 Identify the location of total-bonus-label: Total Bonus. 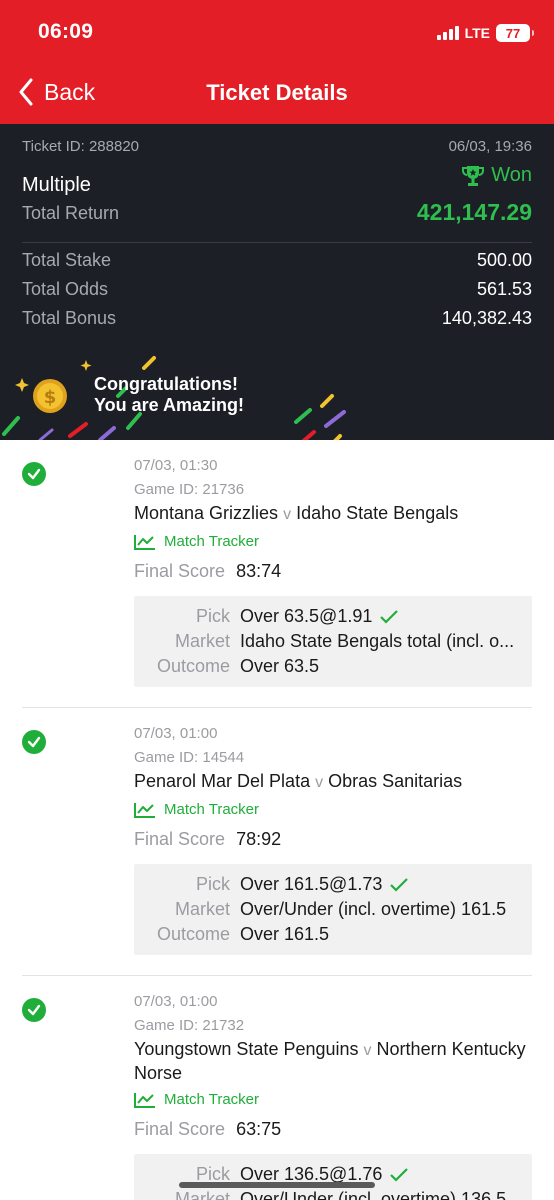
(69, 318).